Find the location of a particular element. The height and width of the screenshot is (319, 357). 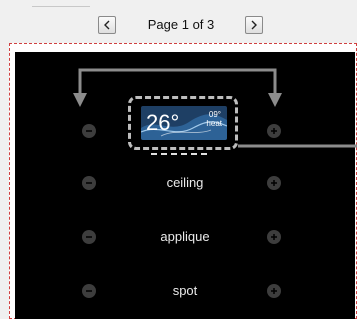

thermostat-display: 26° 09° heat is located at coordinates (184, 123).